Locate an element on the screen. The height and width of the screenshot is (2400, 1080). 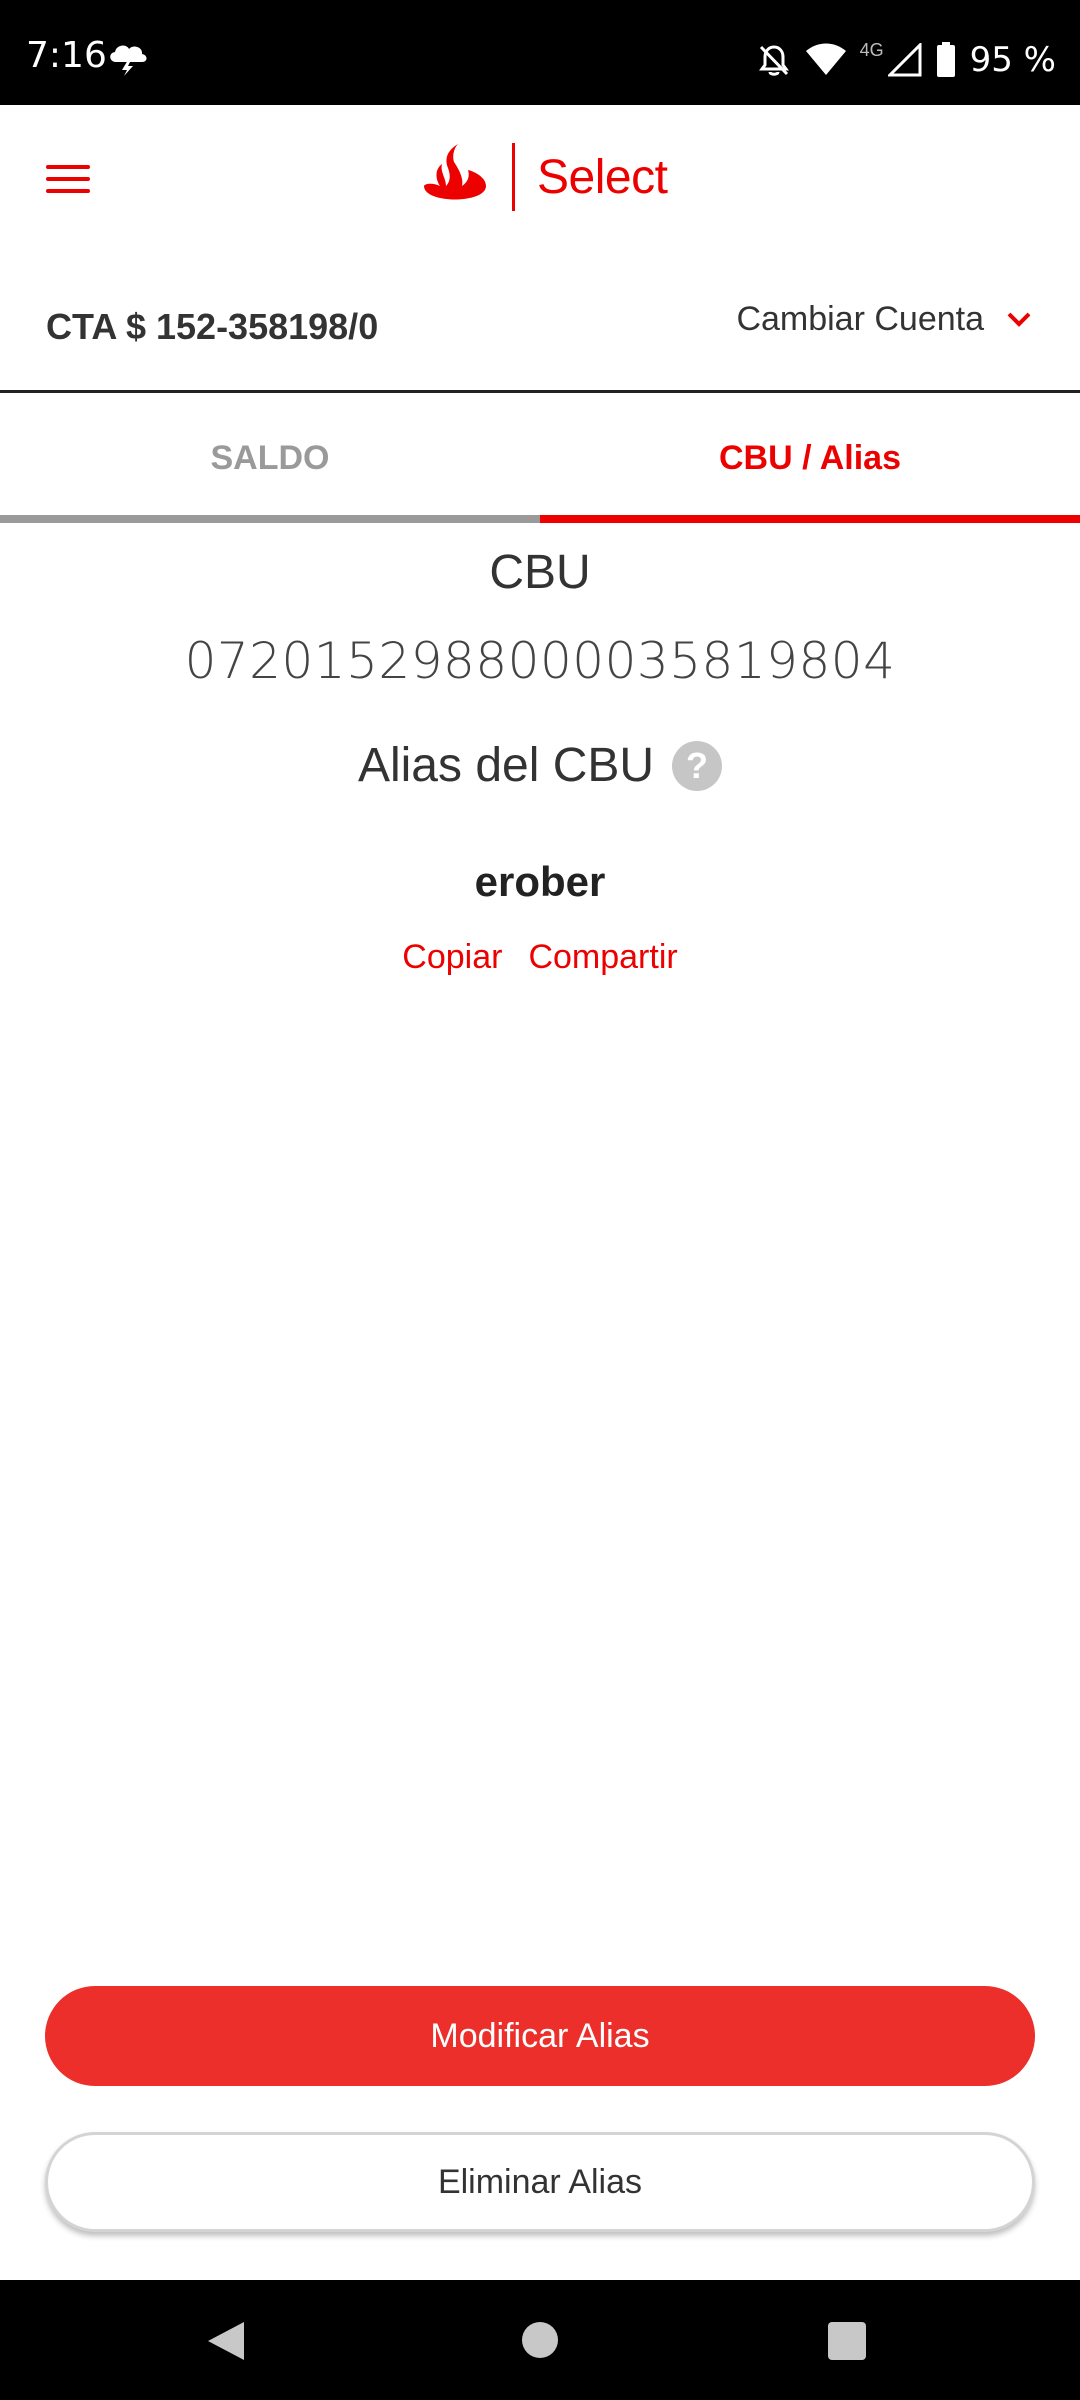
change-account-button: Cambiar Cuenta is located at coordinates (884, 319).